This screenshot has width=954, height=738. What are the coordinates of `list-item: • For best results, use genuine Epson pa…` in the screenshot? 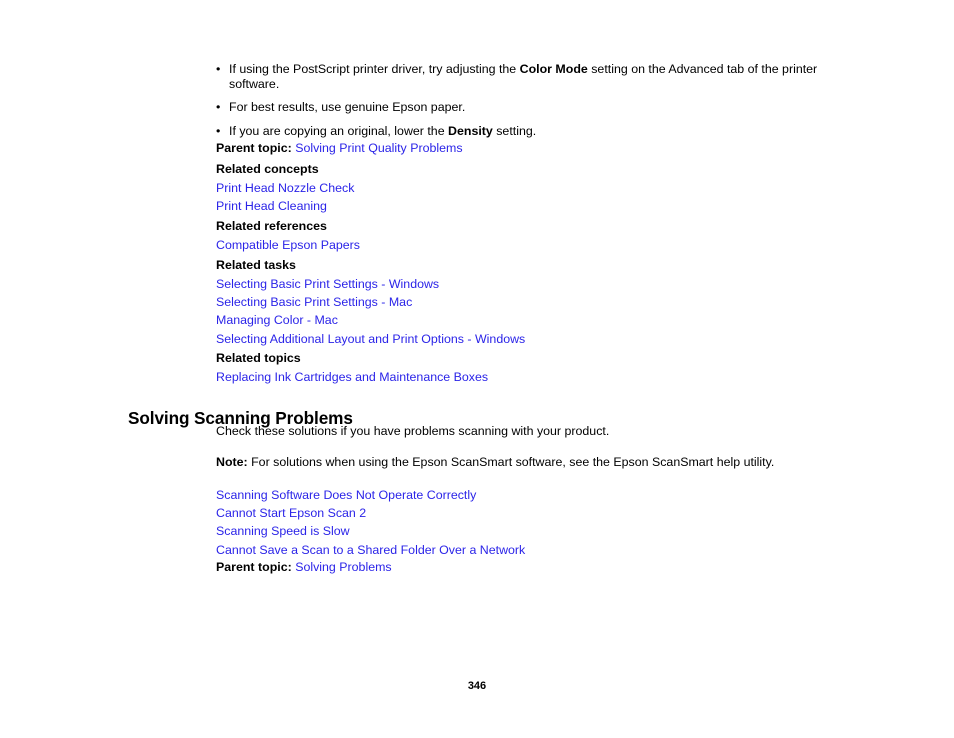 It's located at (516, 107).